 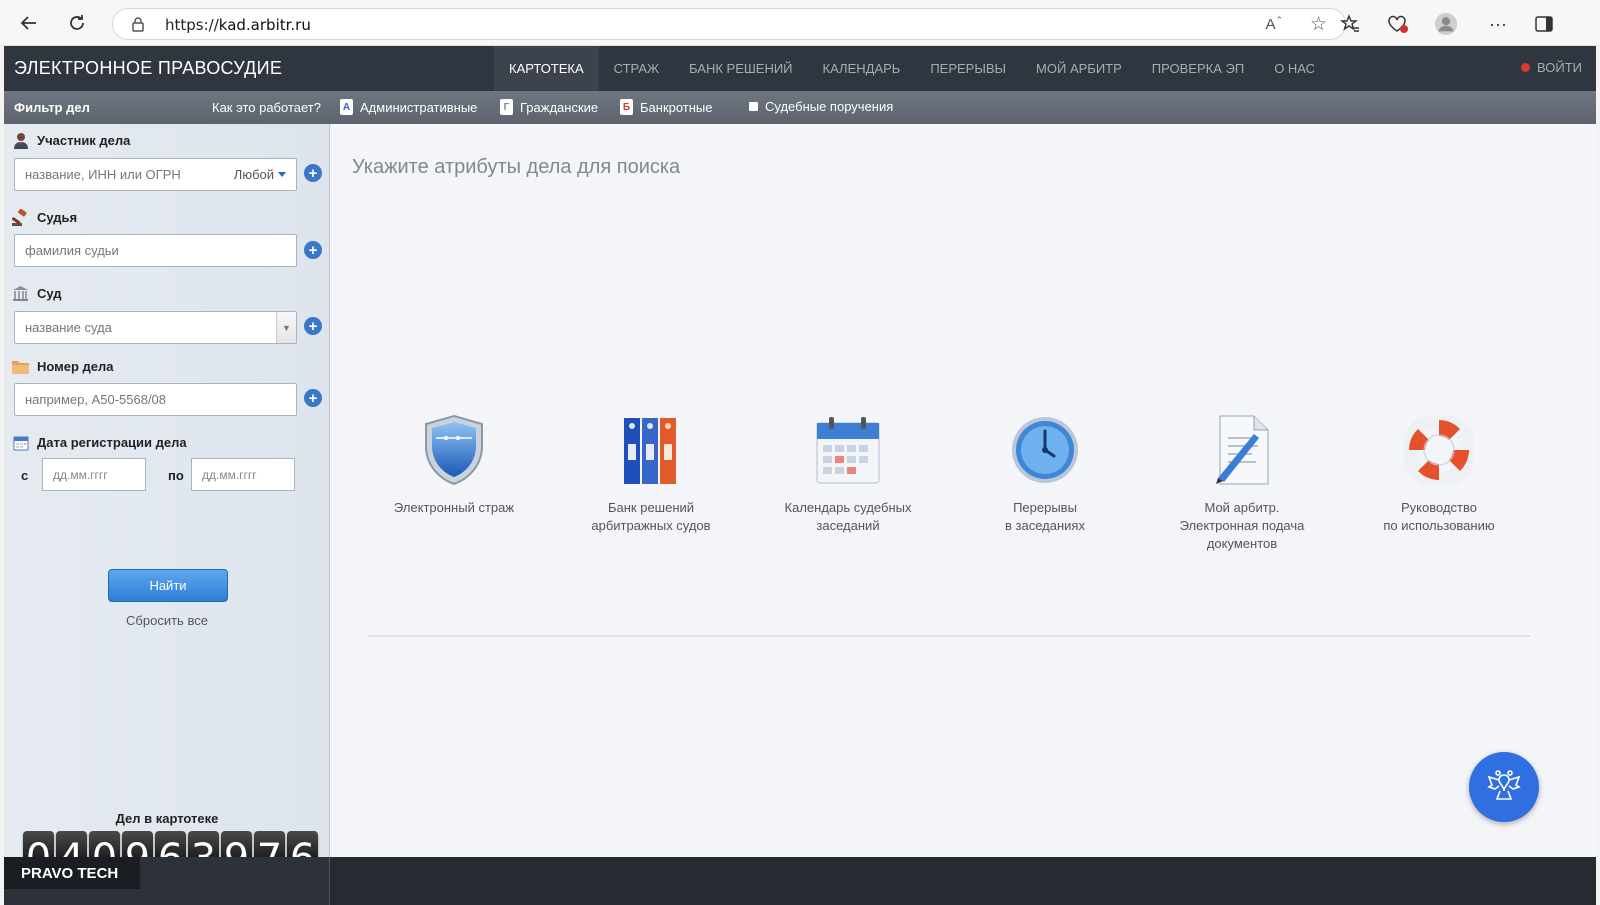 What do you see at coordinates (419, 107) in the screenshot?
I see `category-label: Административные` at bounding box center [419, 107].